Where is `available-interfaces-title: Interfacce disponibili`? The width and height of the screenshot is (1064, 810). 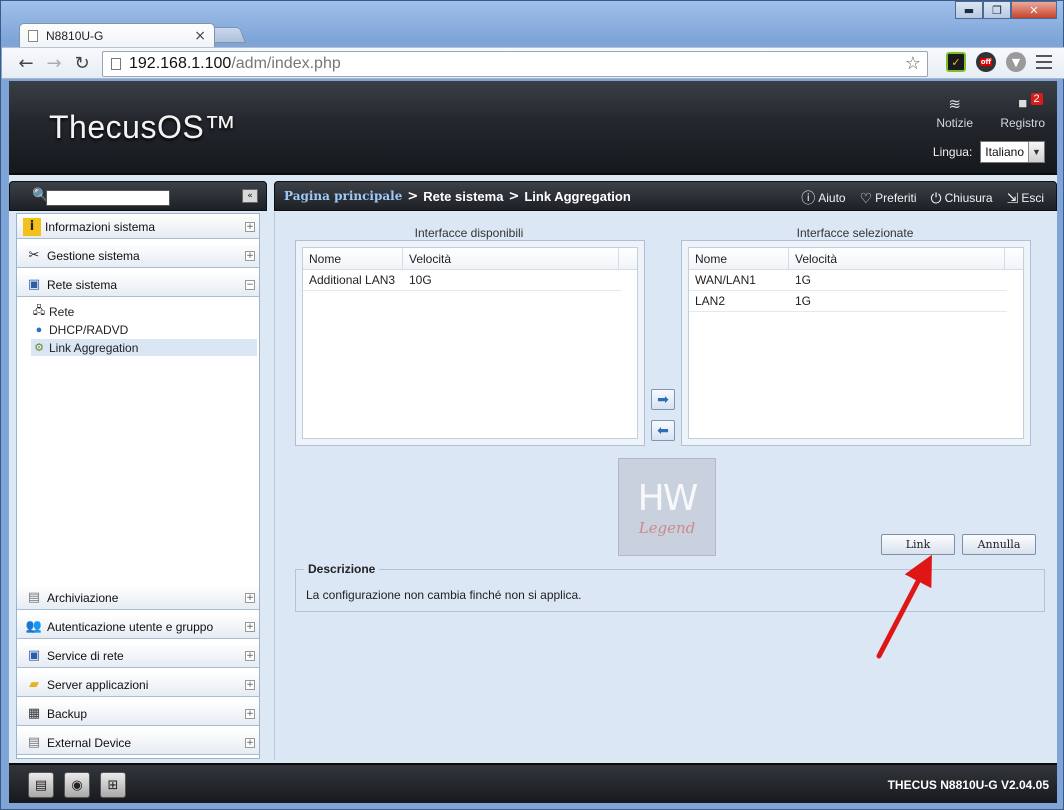
available-interfaces-title: Interfacce disponibili is located at coordinates (469, 233).